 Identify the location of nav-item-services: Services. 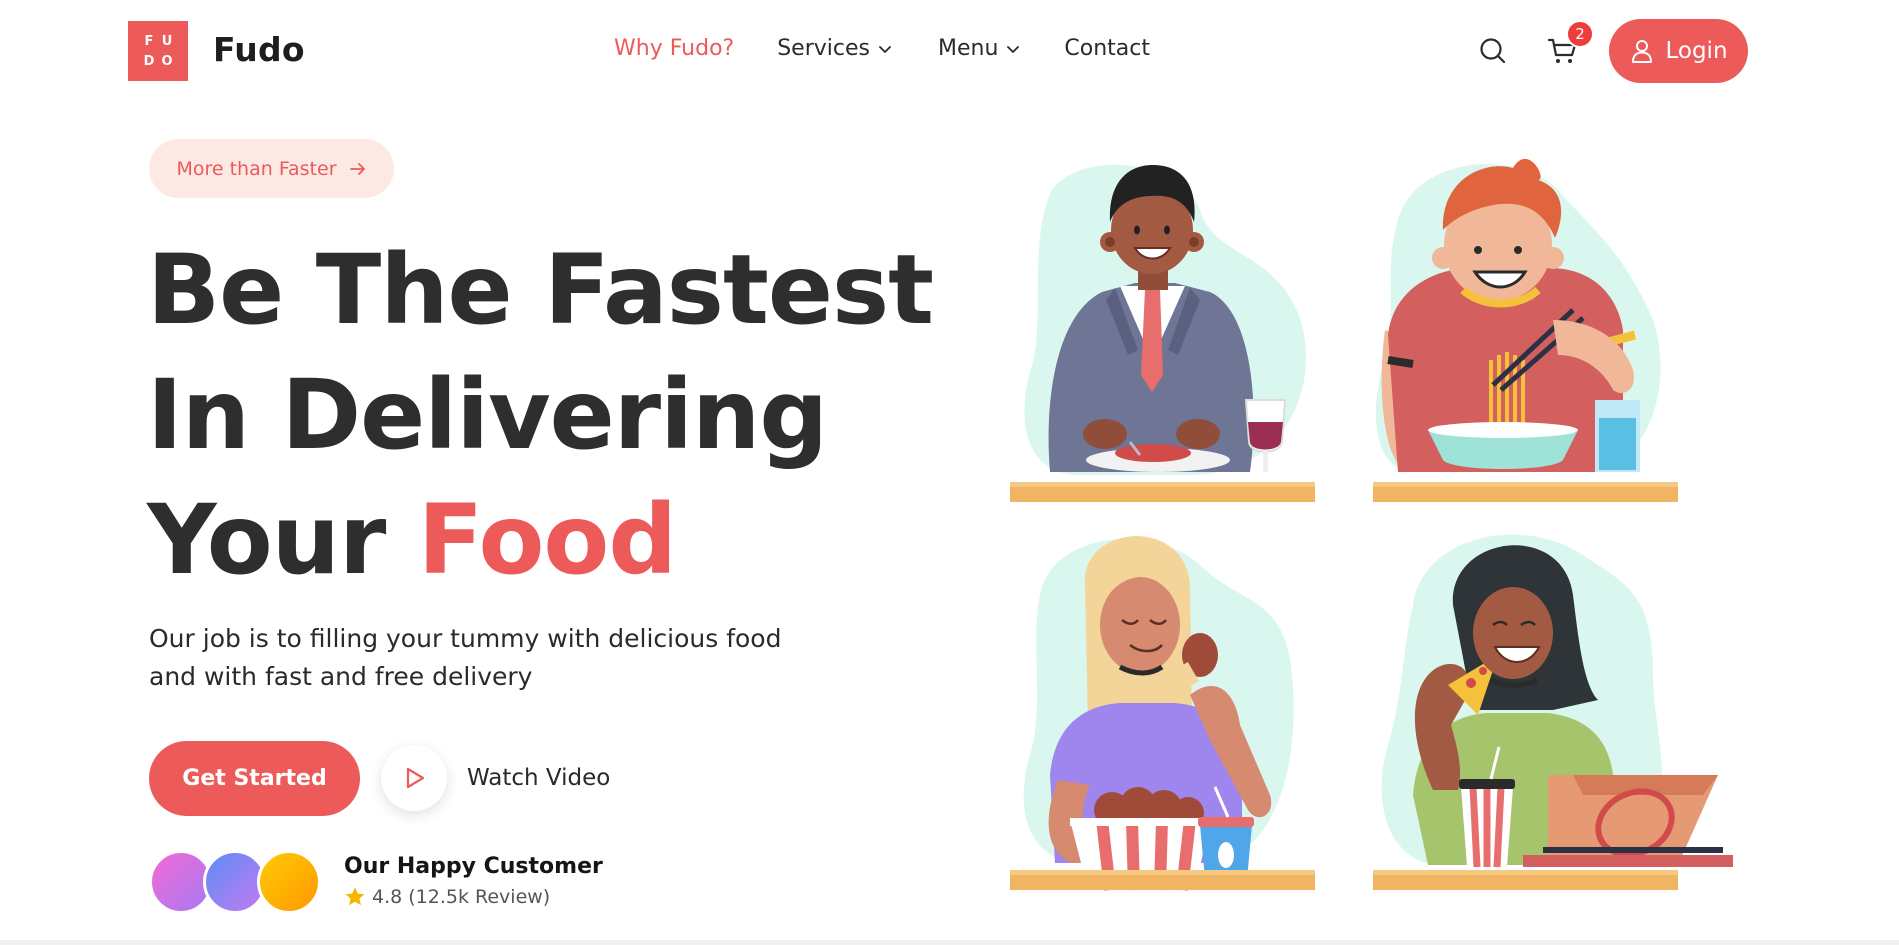
(834, 48).